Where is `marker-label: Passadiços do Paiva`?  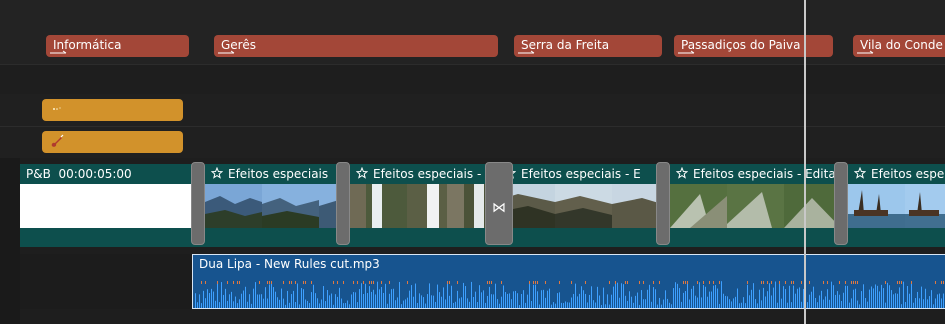
marker-label: Passadiços do Paiva is located at coordinates (741, 45).